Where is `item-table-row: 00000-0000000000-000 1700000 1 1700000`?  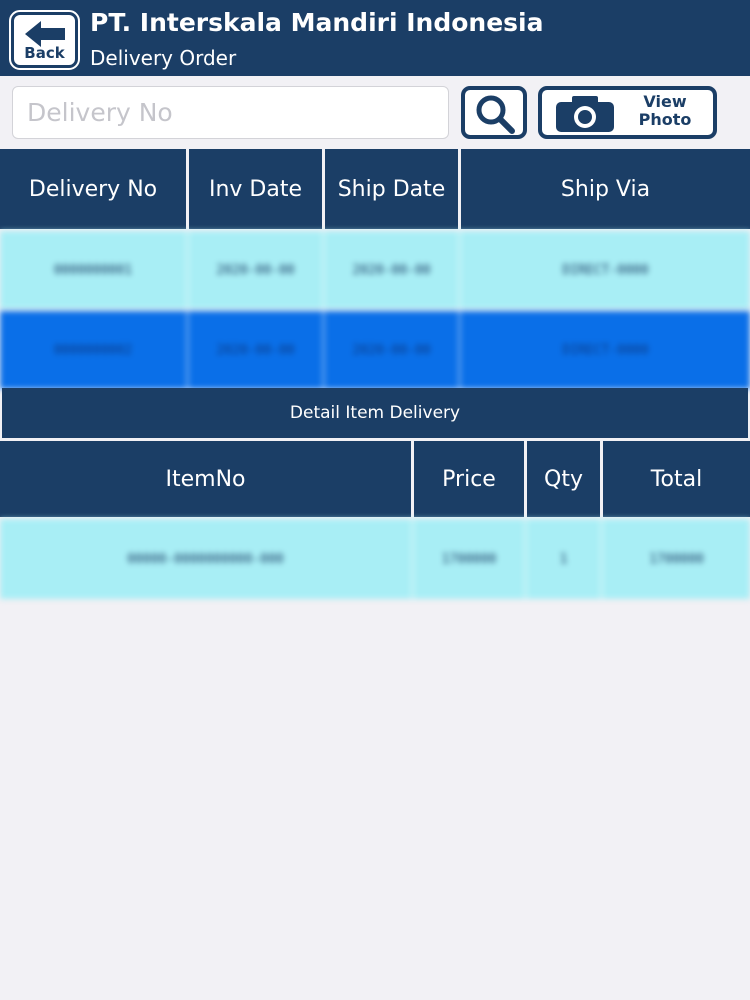 item-table-row: 00000-0000000000-000 1700000 1 1700000 is located at coordinates (375, 559).